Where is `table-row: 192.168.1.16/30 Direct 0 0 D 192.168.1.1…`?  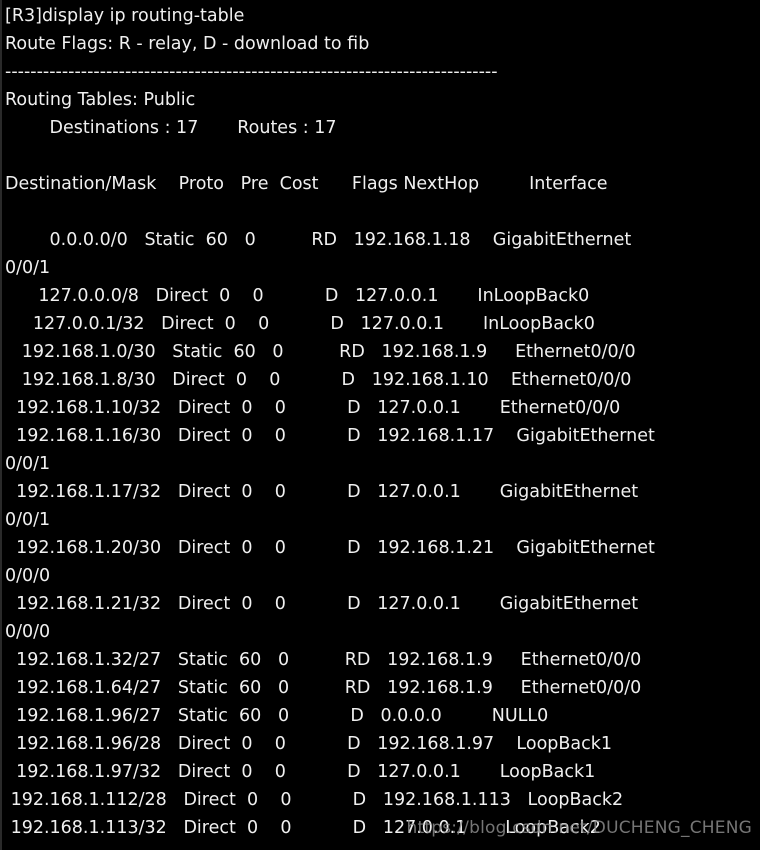 table-row: 192.168.1.16/30 Direct 0 0 D 192.168.1.1… is located at coordinates (330, 436).